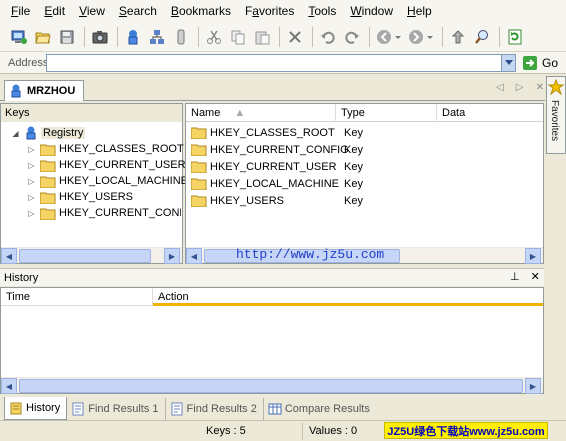 The height and width of the screenshot is (441, 566). What do you see at coordinates (215, 409) in the screenshot?
I see `tab-find-results-2: Find Results 2` at bounding box center [215, 409].